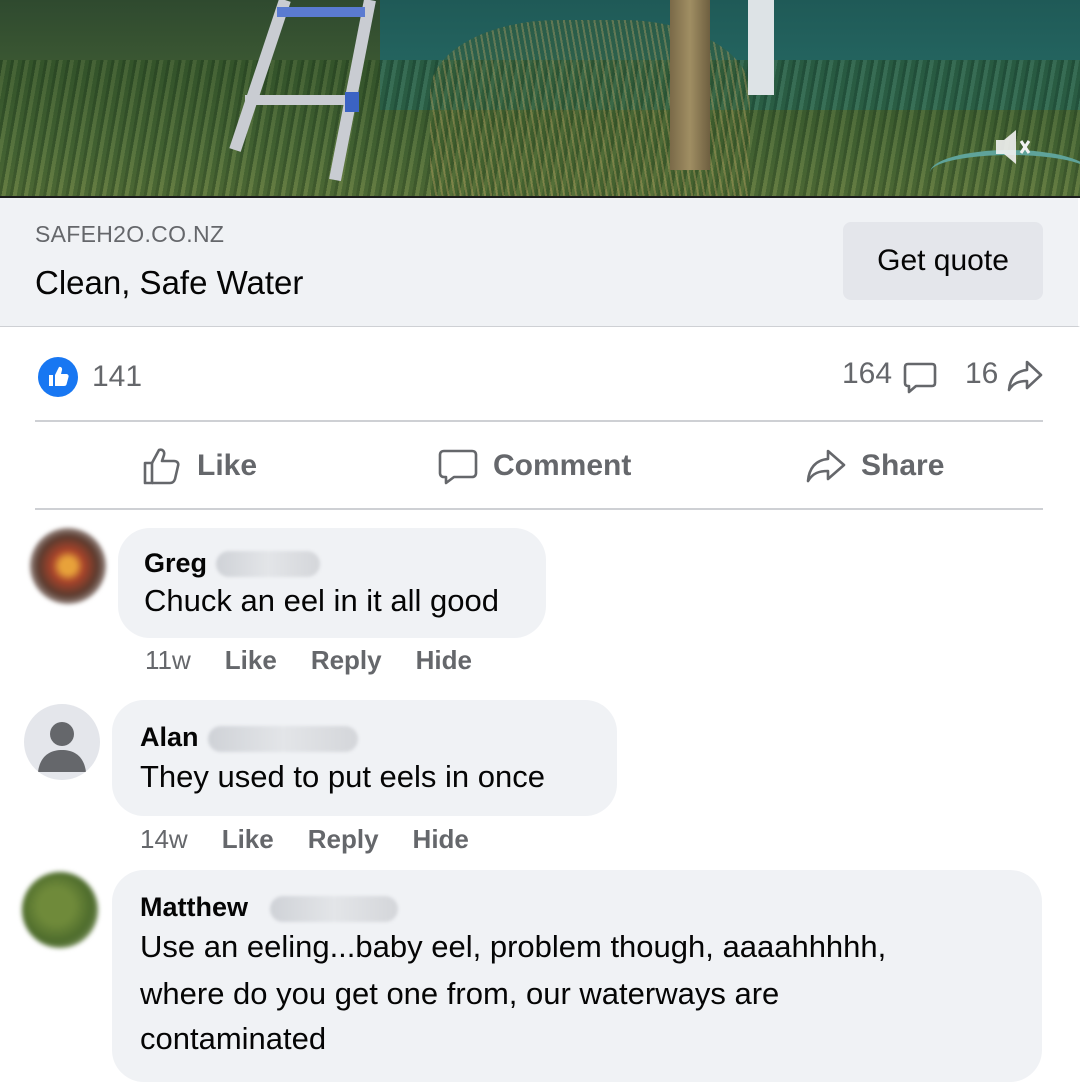 This screenshot has width=1080, height=1082. I want to click on comment-text: Chuck an eel in it all good, so click(322, 600).